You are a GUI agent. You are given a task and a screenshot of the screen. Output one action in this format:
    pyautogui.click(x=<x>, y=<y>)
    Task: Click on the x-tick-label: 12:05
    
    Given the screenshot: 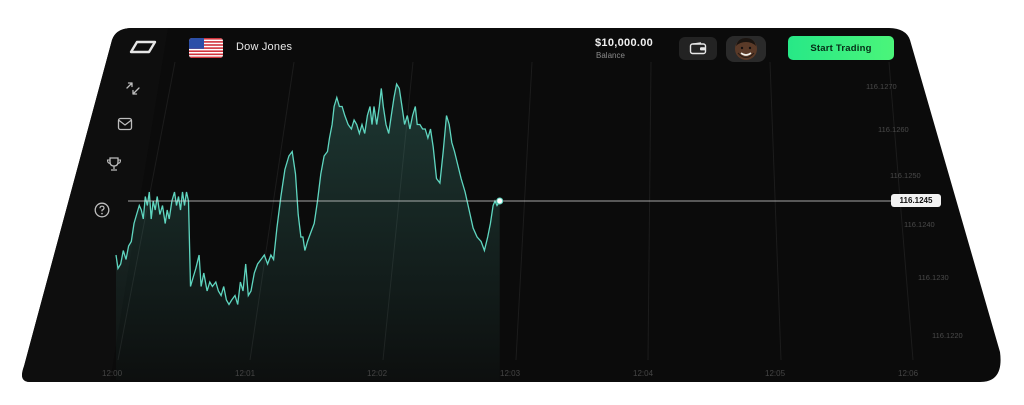 What is the action you would take?
    pyautogui.click(x=775, y=373)
    